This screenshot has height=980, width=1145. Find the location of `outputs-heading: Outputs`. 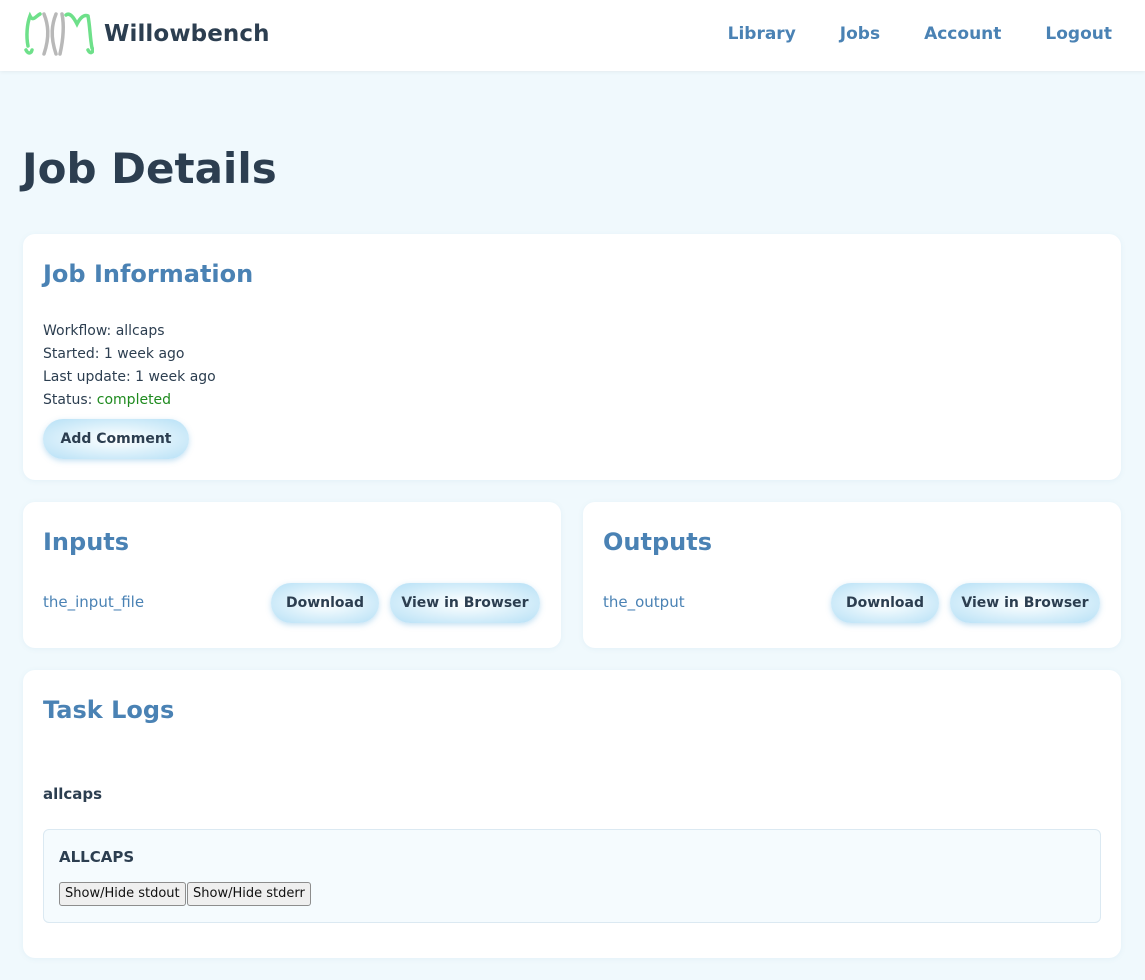

outputs-heading: Outputs is located at coordinates (657, 542).